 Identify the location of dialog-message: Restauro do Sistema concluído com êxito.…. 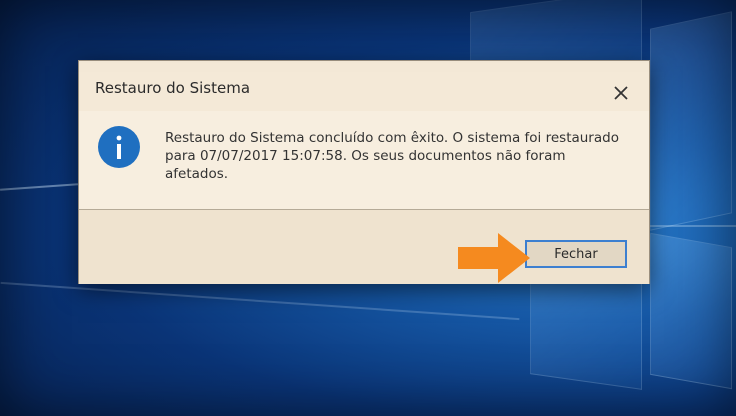
(392, 156).